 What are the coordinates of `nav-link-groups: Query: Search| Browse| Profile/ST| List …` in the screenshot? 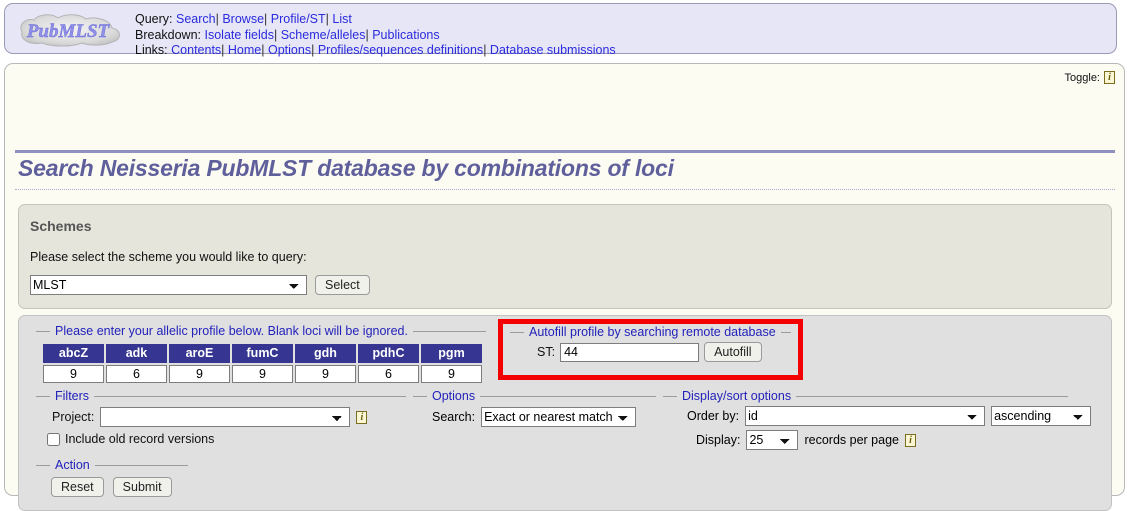 It's located at (375, 35).